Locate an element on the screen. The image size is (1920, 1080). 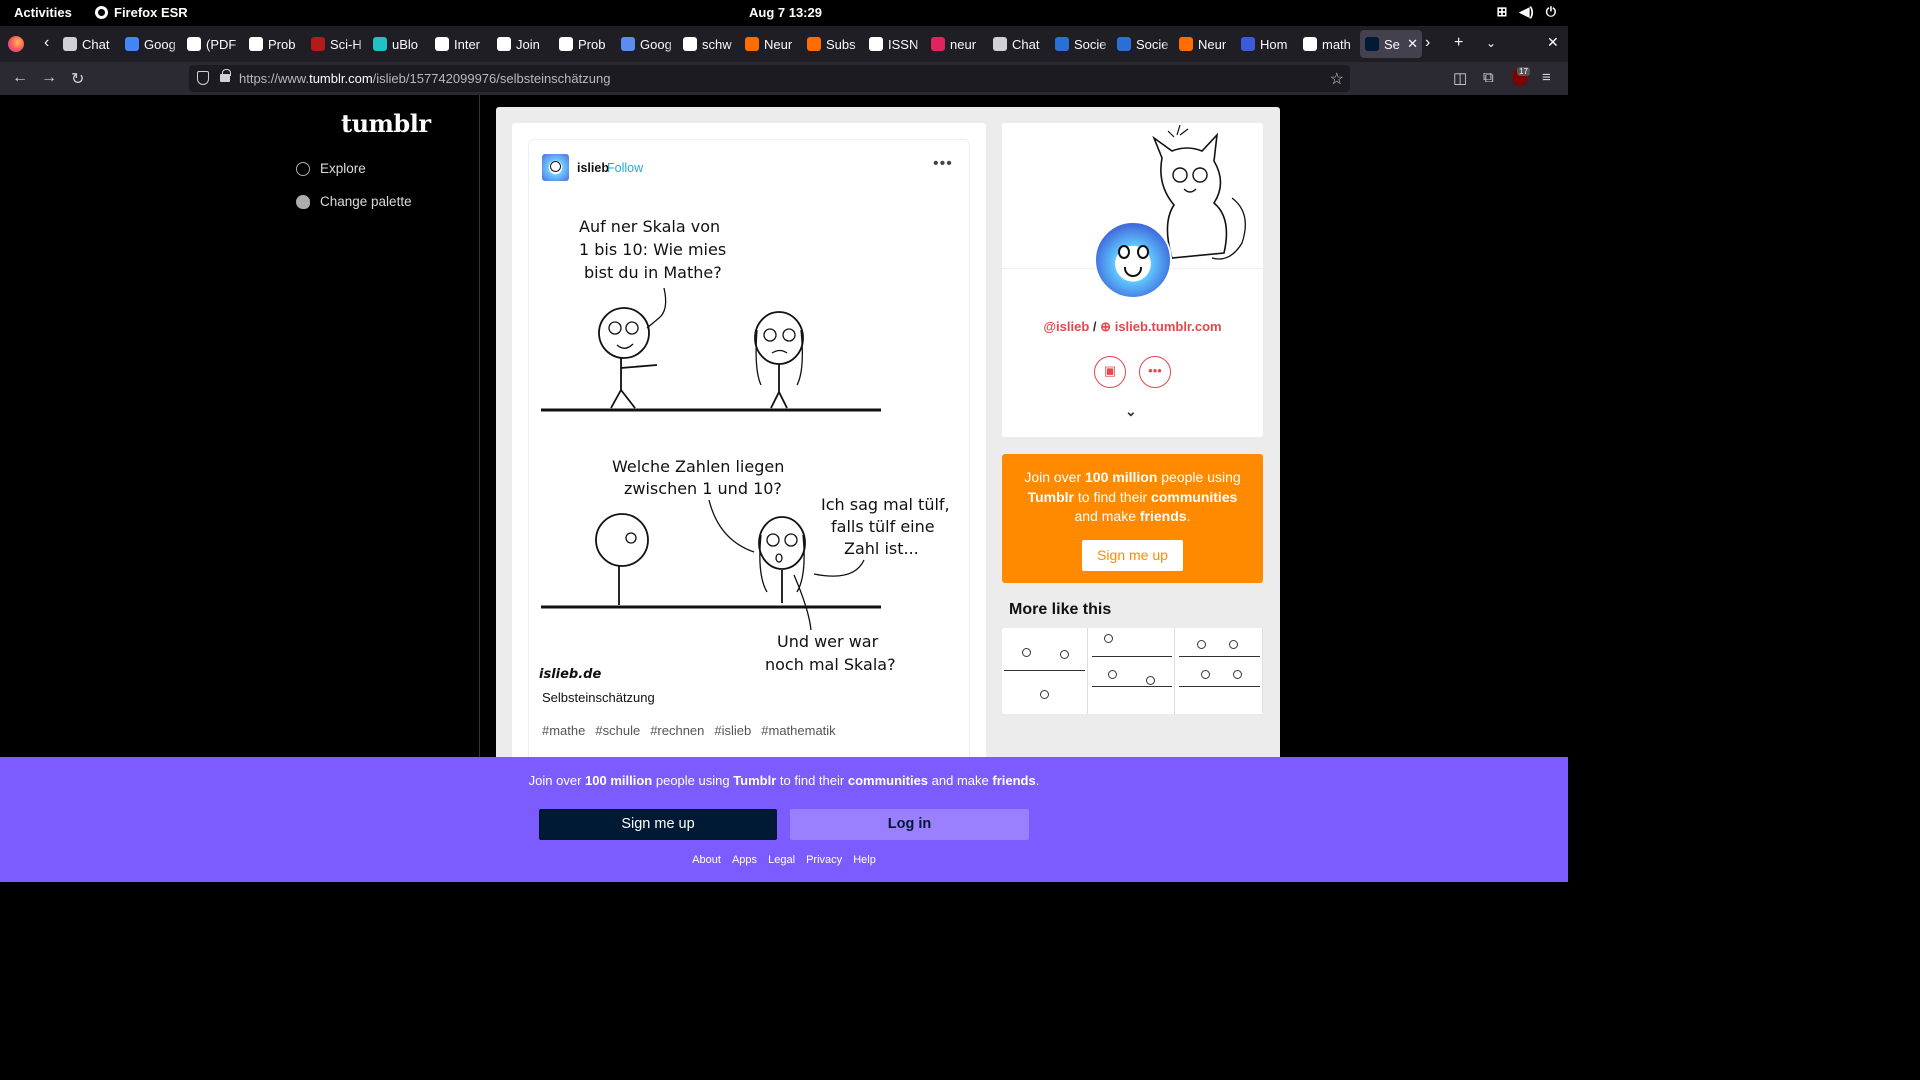
lock-icon is located at coordinates (225, 75).